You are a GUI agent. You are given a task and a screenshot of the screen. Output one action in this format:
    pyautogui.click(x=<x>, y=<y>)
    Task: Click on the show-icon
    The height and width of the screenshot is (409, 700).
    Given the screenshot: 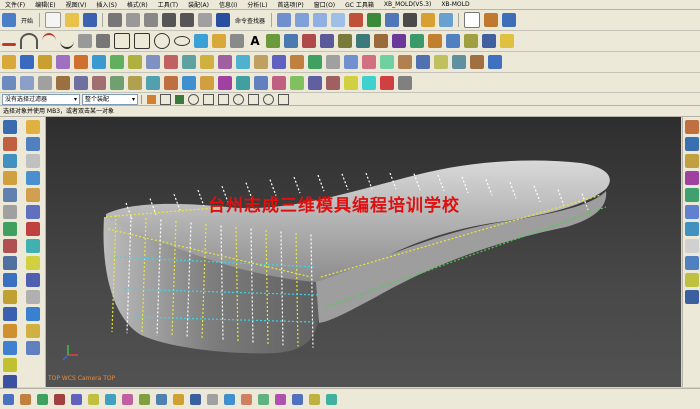 What is the action you would take?
    pyautogui.click(x=692, y=297)
    